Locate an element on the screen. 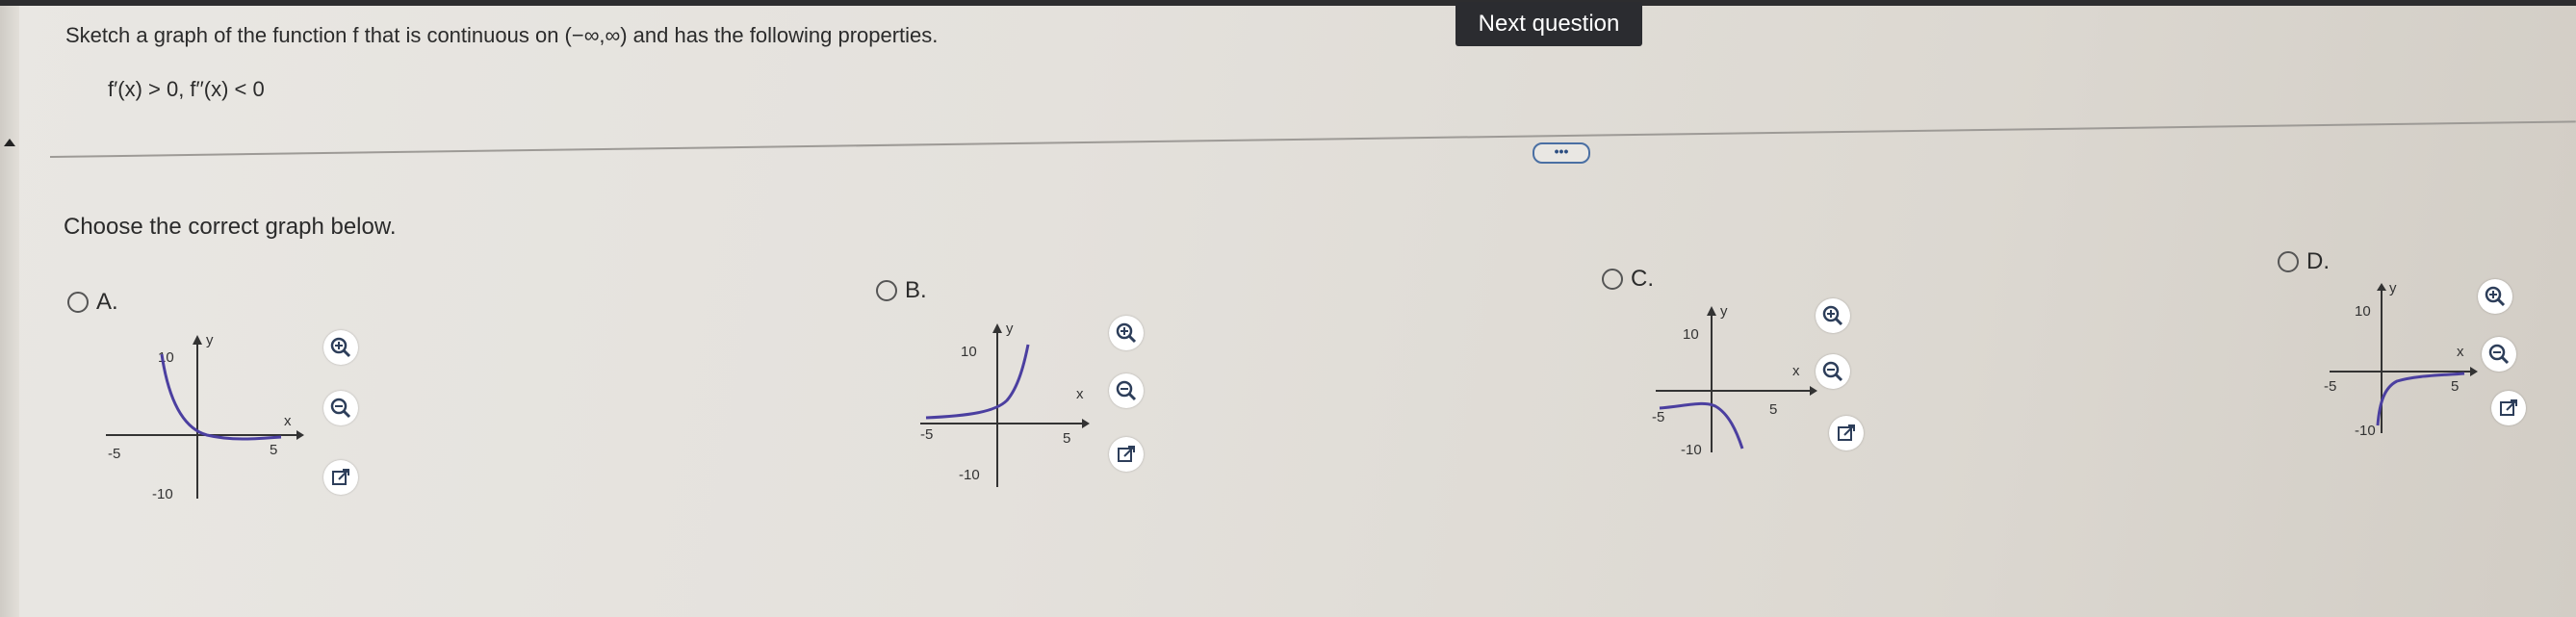 The width and height of the screenshot is (2576, 617). top-bar is located at coordinates (1288, 3).